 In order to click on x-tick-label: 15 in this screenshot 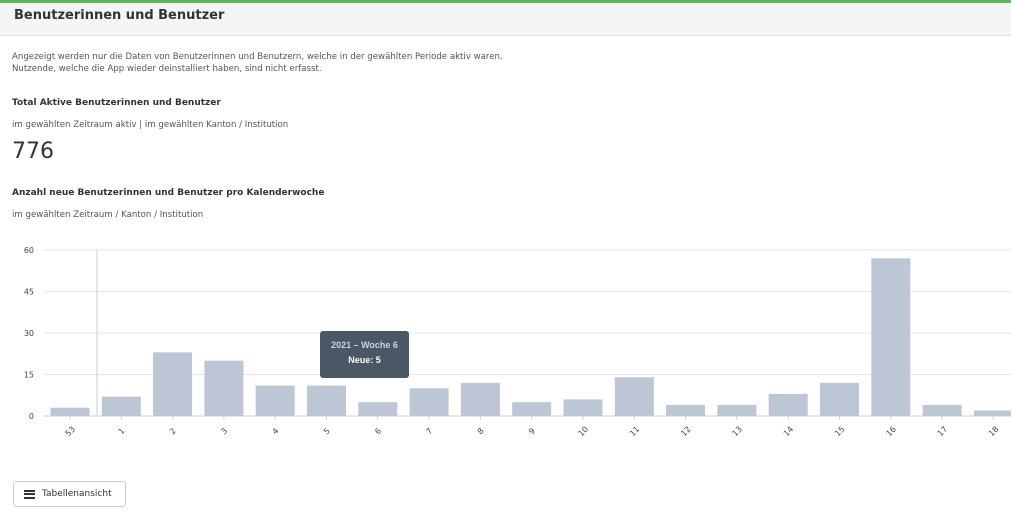, I will do `click(840, 432)`.